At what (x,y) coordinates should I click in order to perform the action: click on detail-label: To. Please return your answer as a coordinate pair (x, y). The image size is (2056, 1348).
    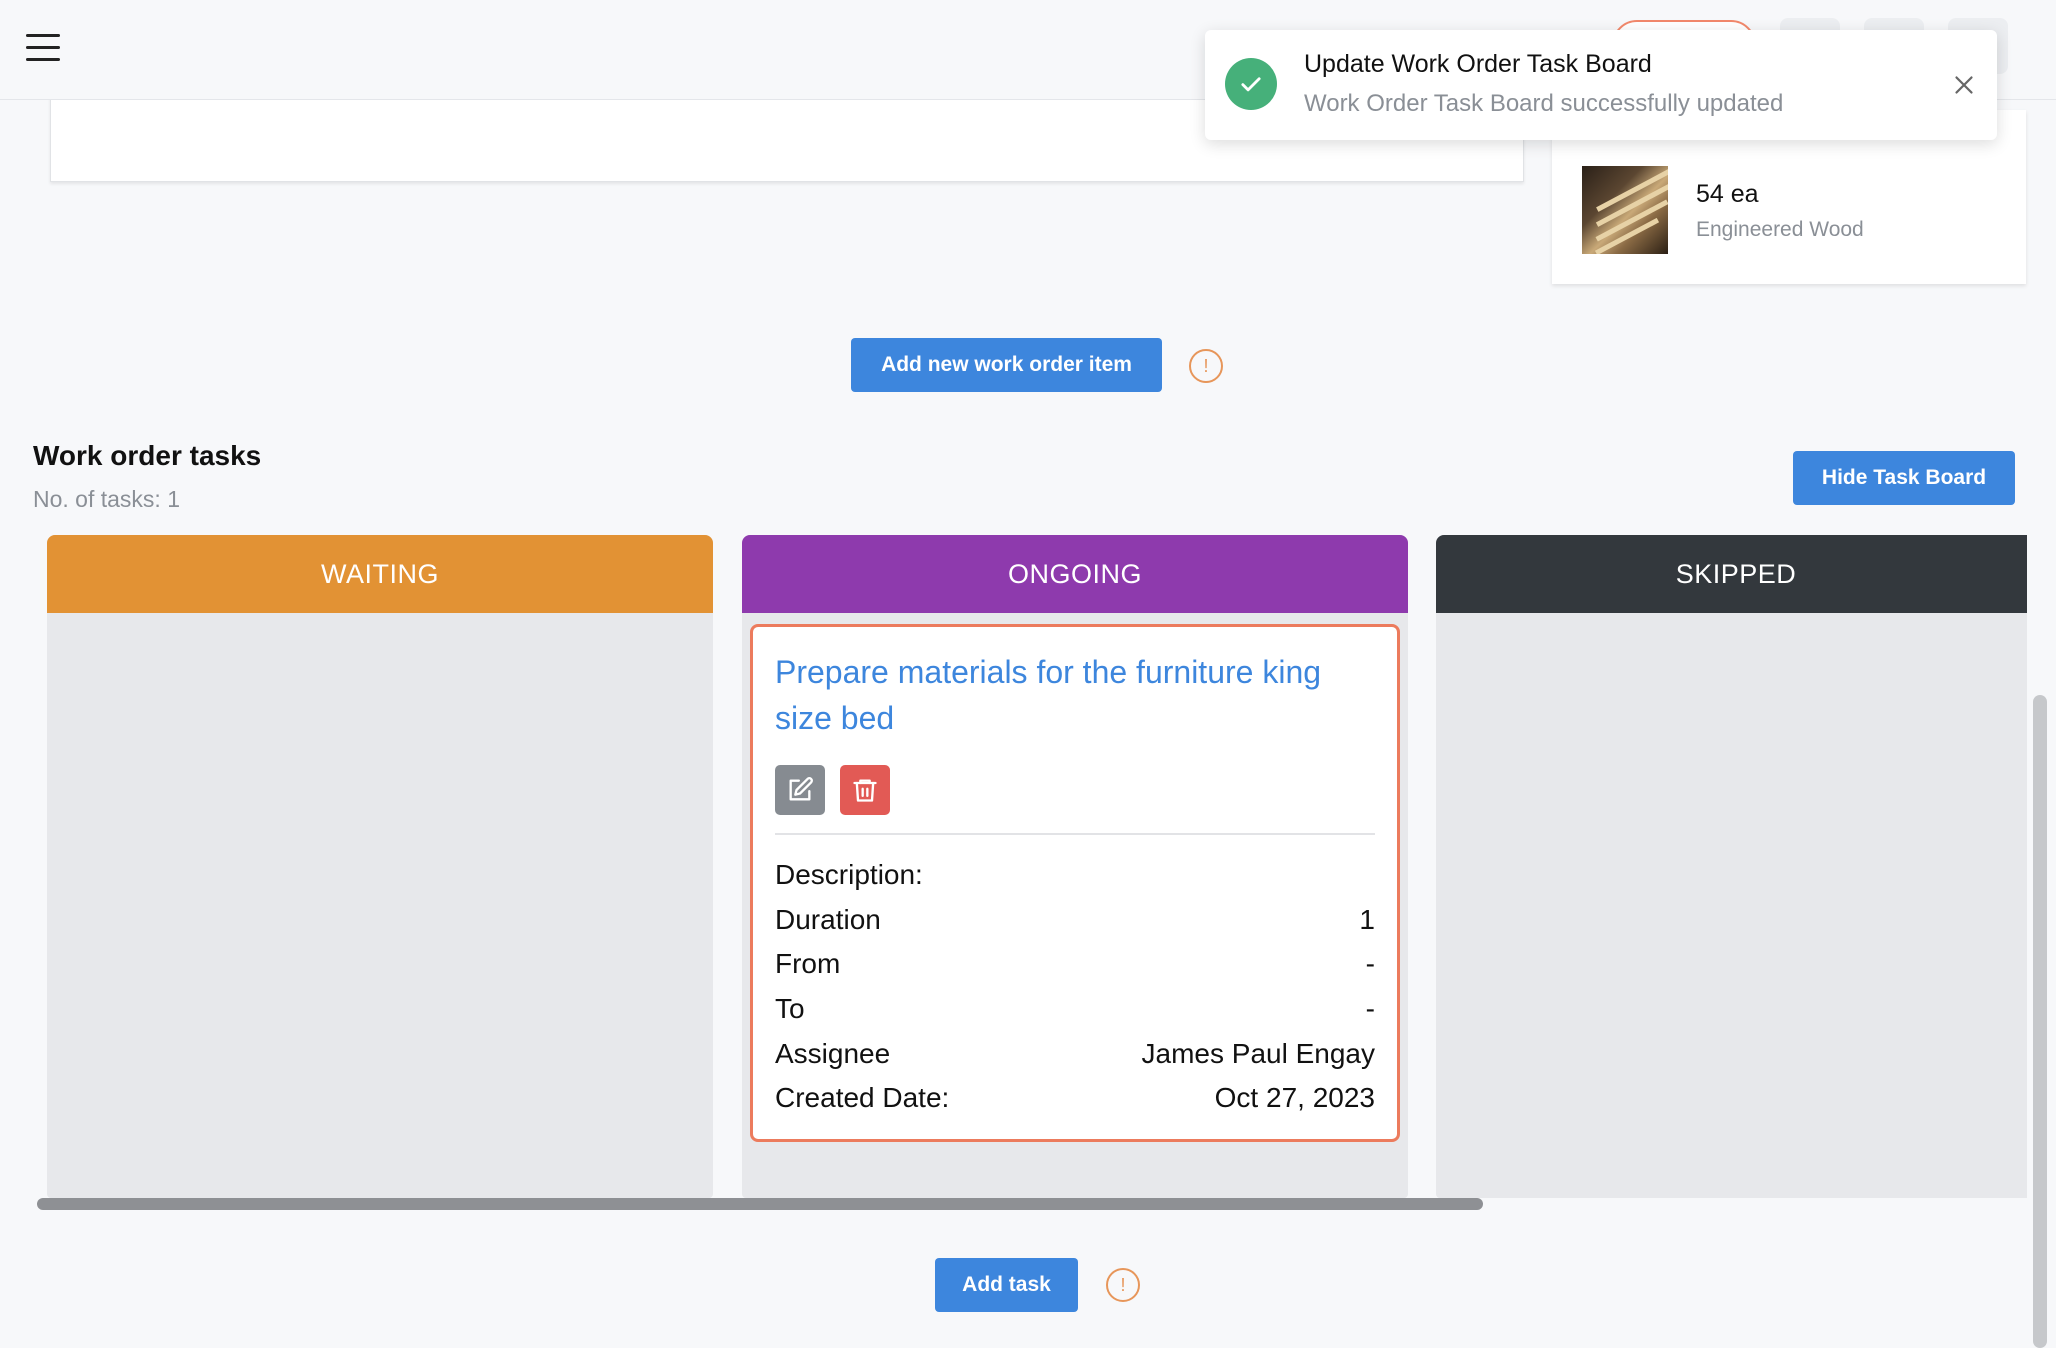
    Looking at the image, I should click on (790, 1008).